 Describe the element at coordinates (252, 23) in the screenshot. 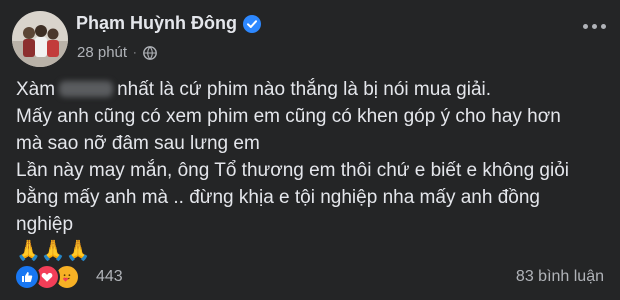

I see `verified-badge-icon` at that location.